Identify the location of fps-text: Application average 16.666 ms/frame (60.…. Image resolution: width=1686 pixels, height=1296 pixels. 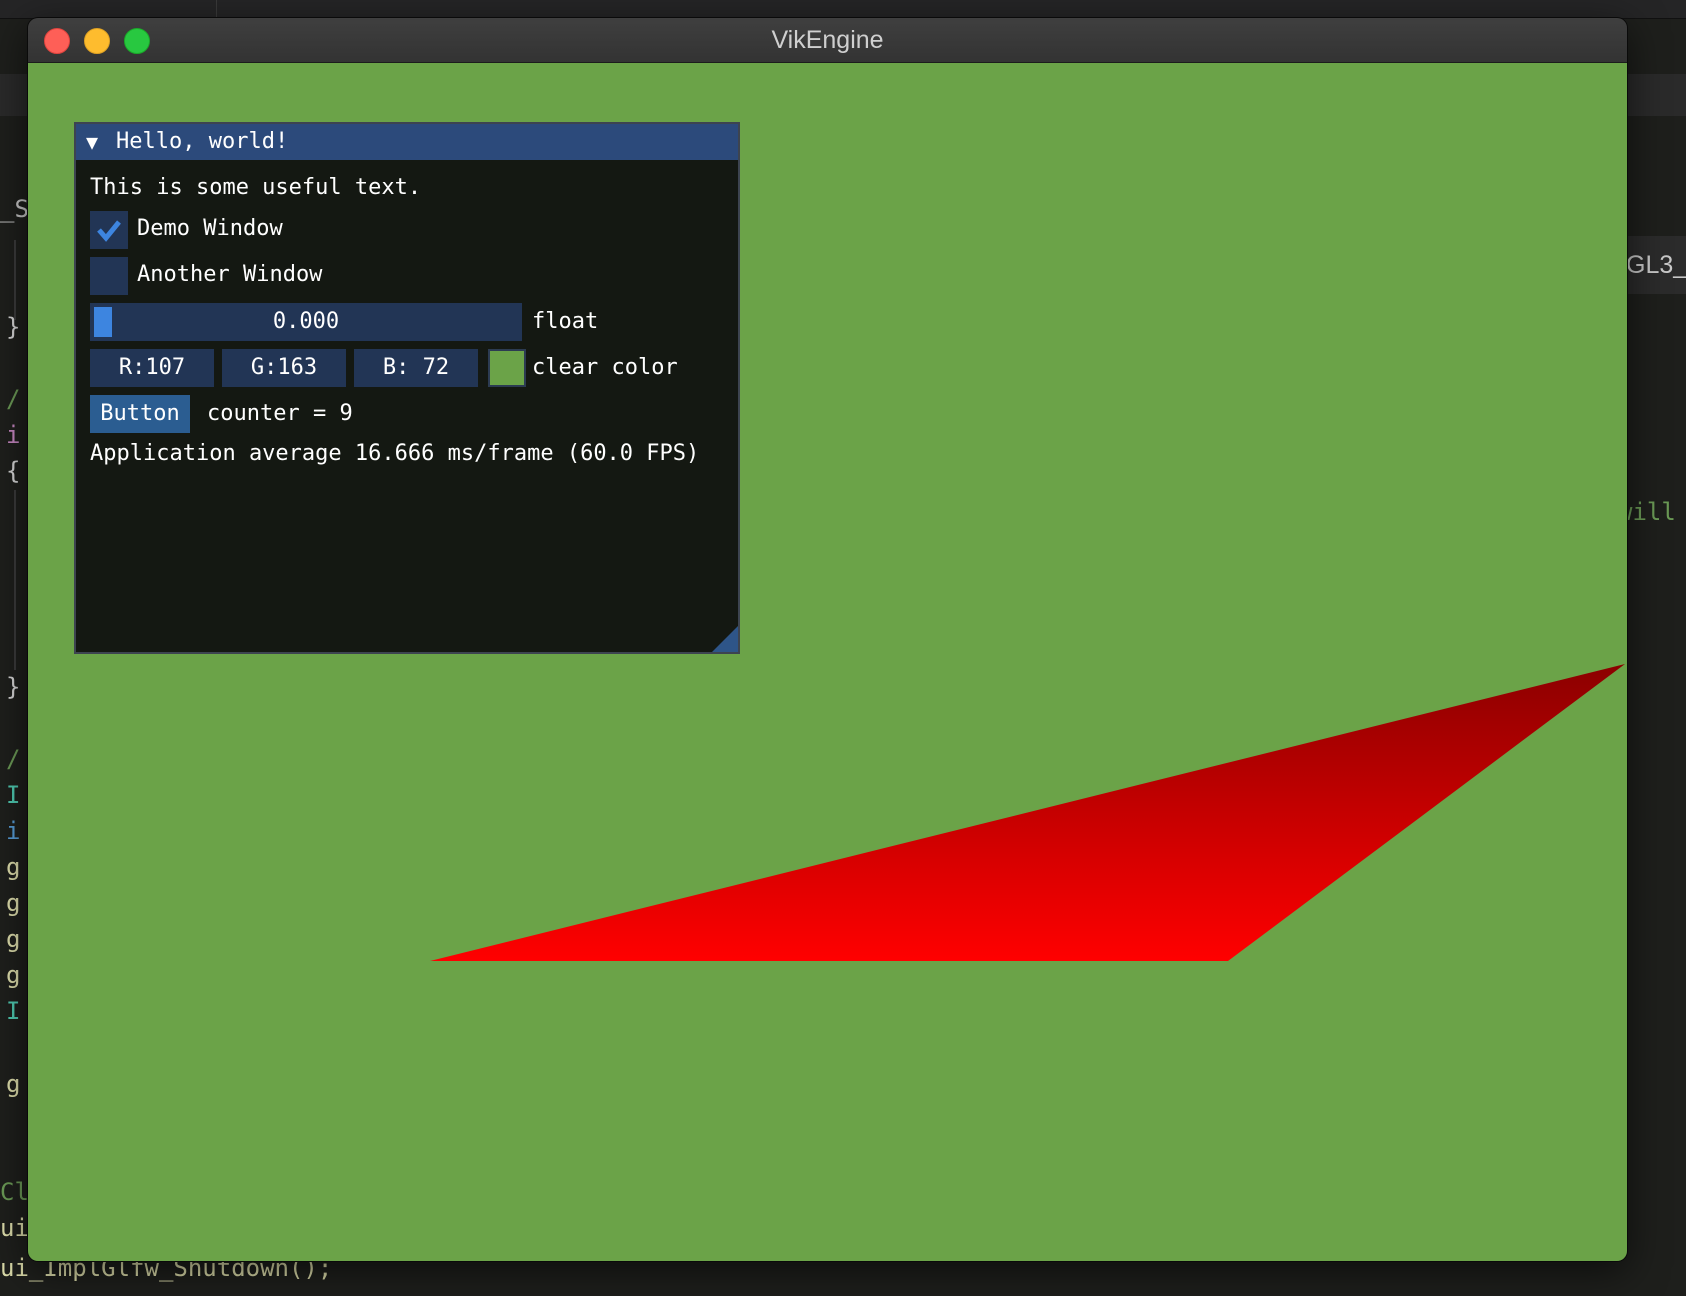
(395, 453).